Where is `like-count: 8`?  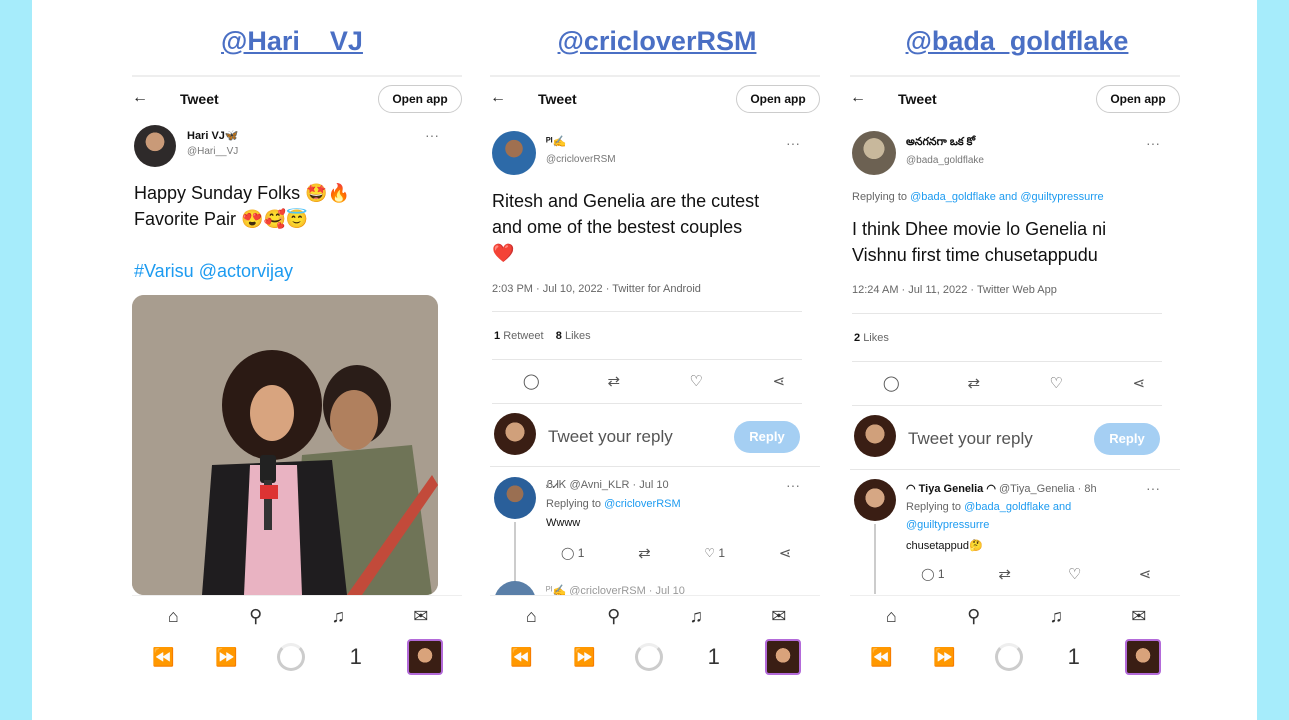 like-count: 8 is located at coordinates (559, 336).